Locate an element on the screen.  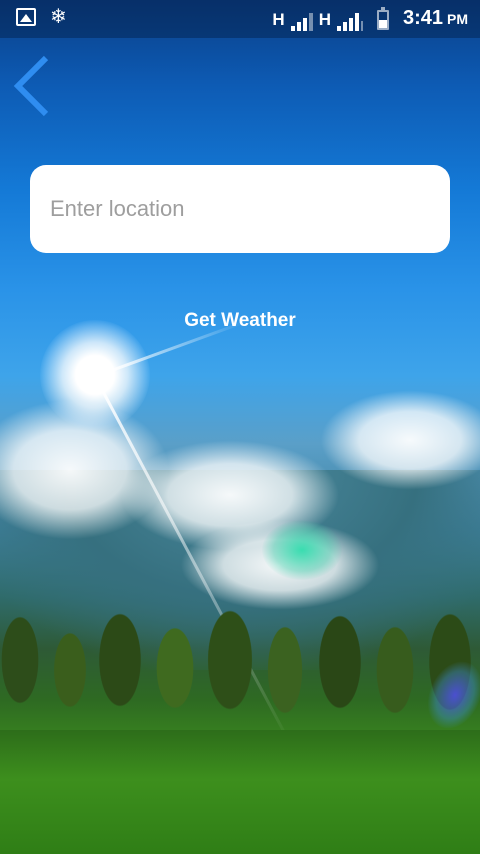
battery-level is located at coordinates (382, 24).